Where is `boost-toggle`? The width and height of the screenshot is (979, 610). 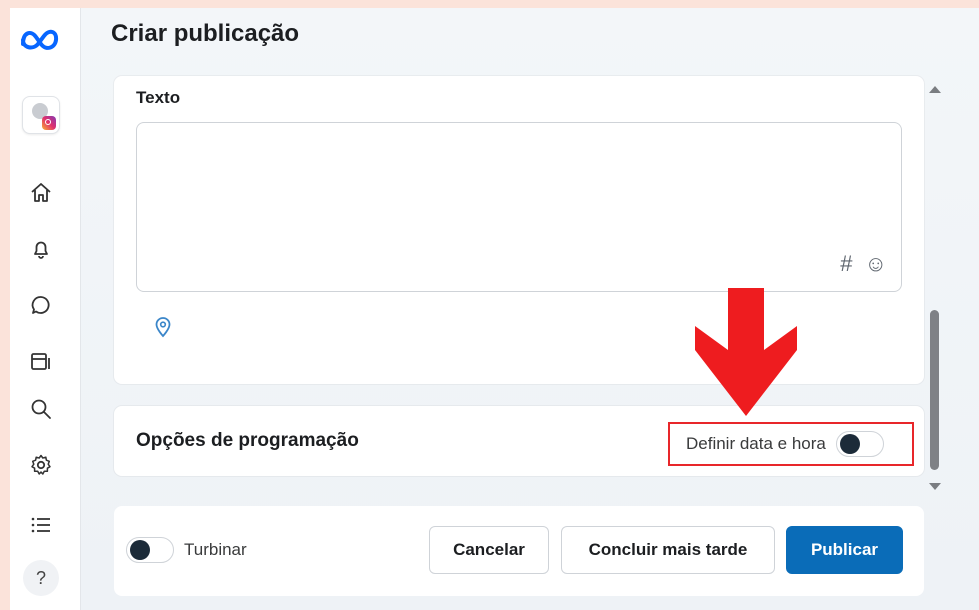 boost-toggle is located at coordinates (150, 550).